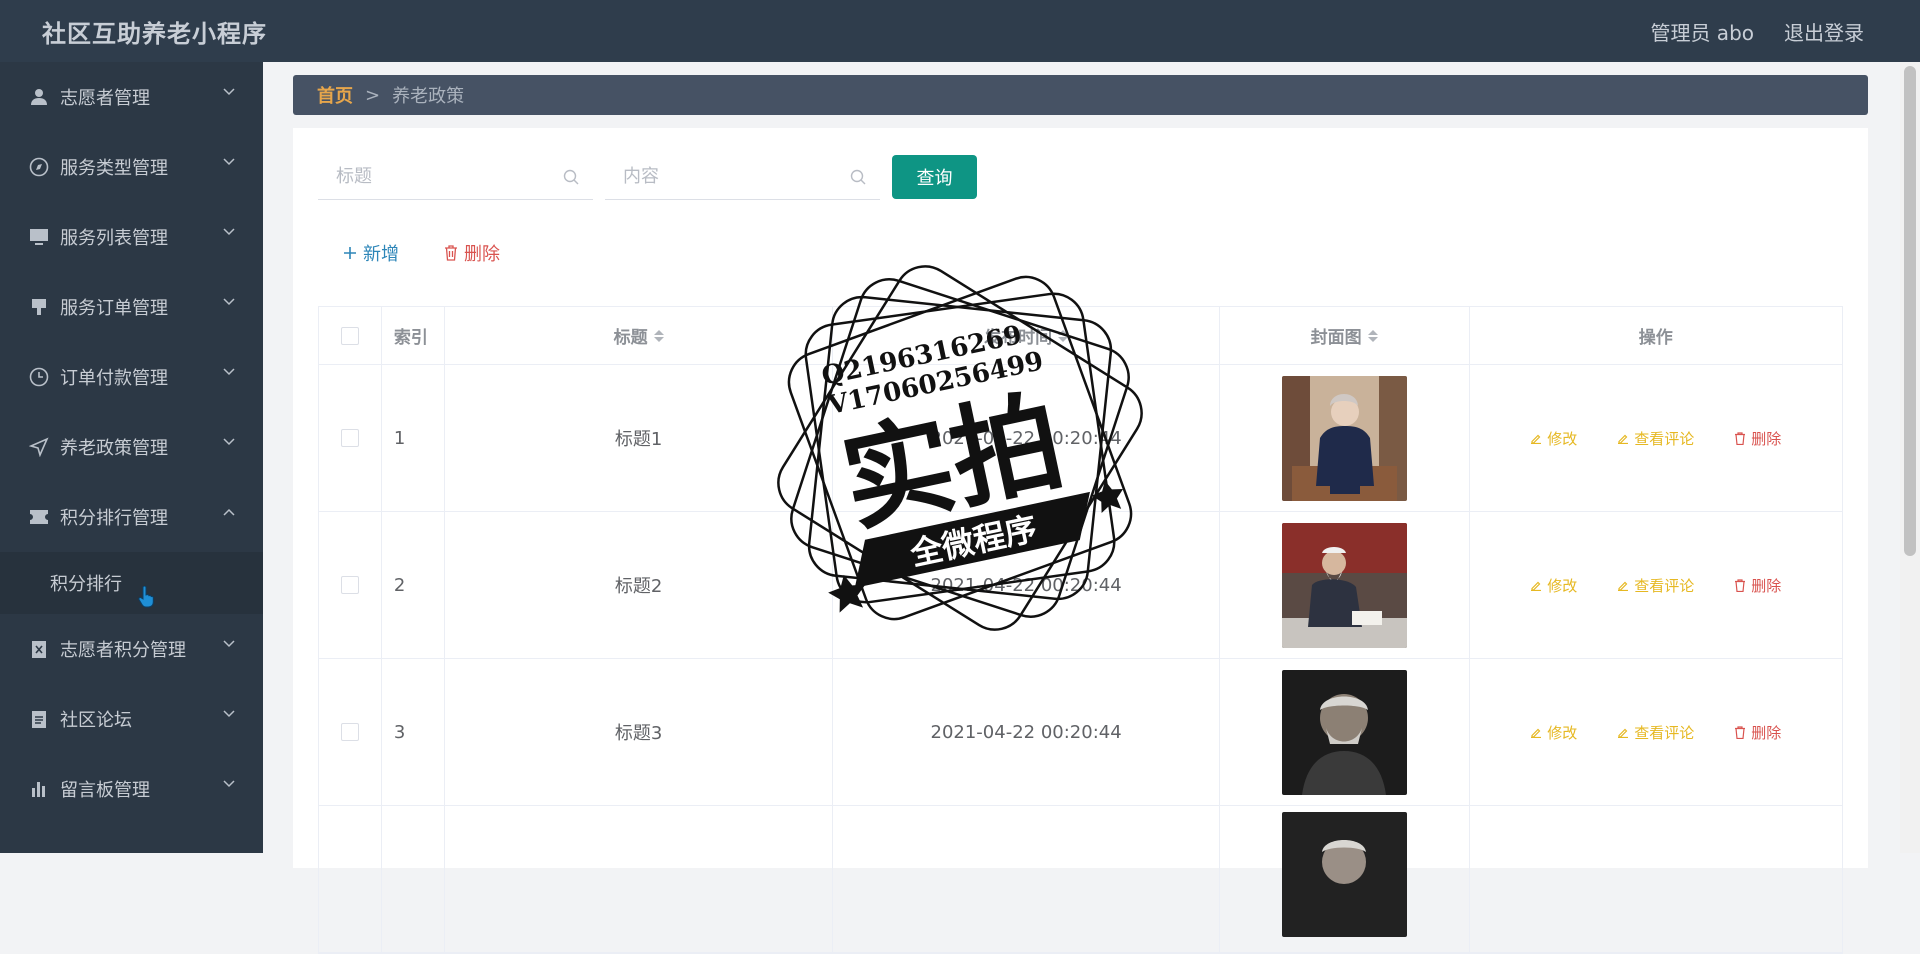 This screenshot has height=954, width=1920. I want to click on select-all-checkbox, so click(349, 335).